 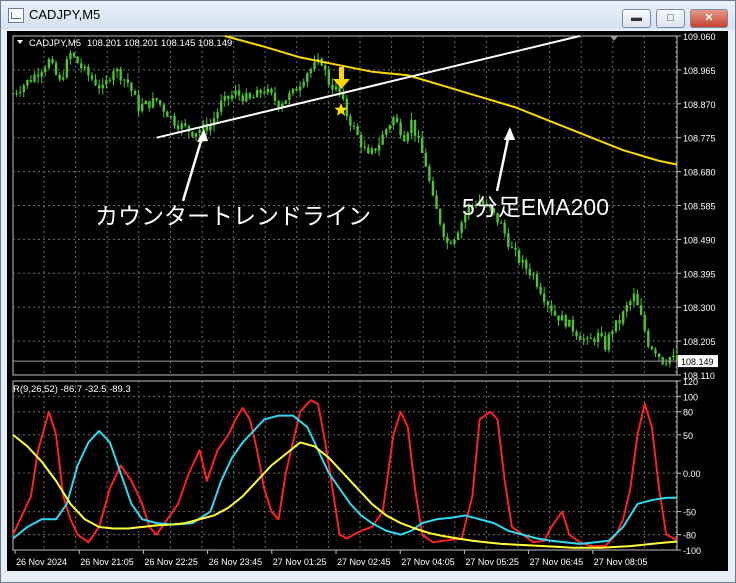 I want to click on chart-shift-marker, so click(x=614, y=38).